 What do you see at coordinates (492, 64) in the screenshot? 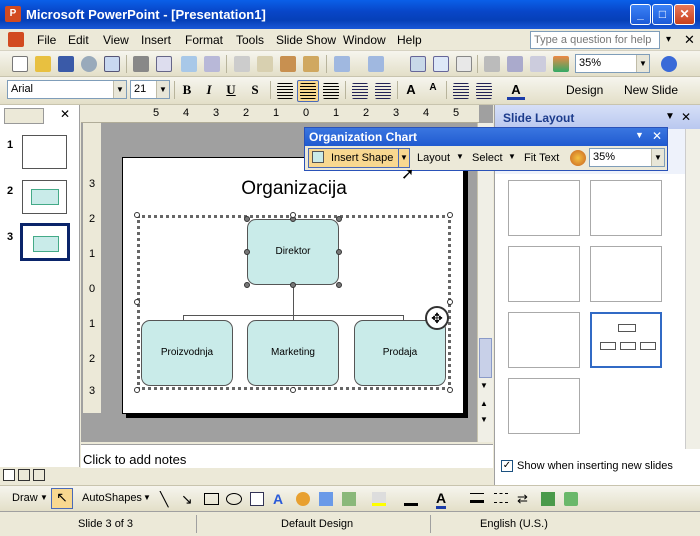
I see `expand-all-icon` at bounding box center [492, 64].